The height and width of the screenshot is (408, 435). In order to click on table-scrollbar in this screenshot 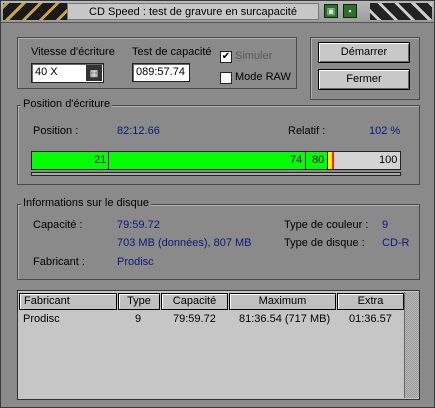, I will do `click(411, 345)`.